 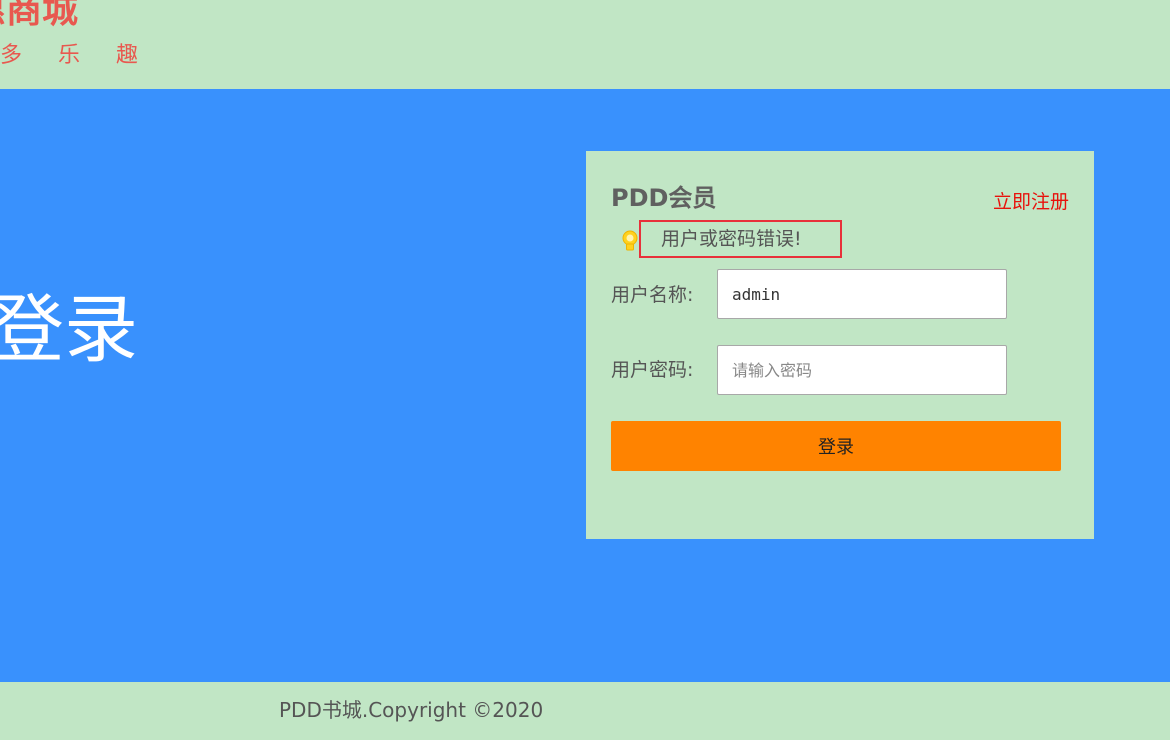 What do you see at coordinates (39, 15) in the screenshot?
I see `logo-title: 惠商城` at bounding box center [39, 15].